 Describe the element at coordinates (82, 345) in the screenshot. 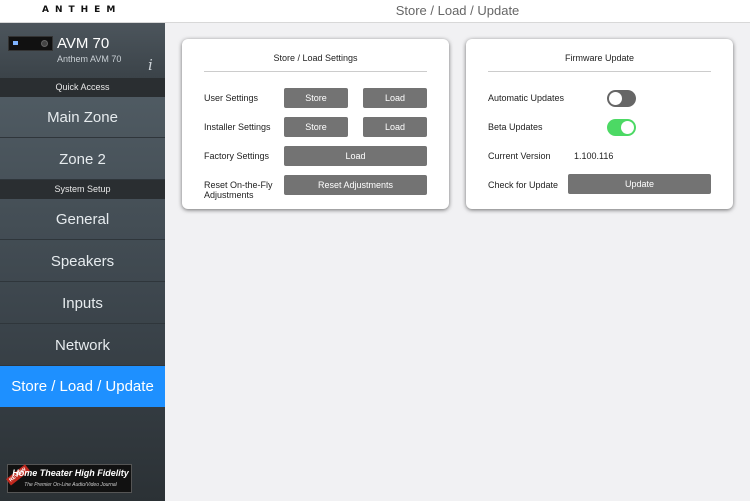

I see `sidebar-item-network: Network` at that location.